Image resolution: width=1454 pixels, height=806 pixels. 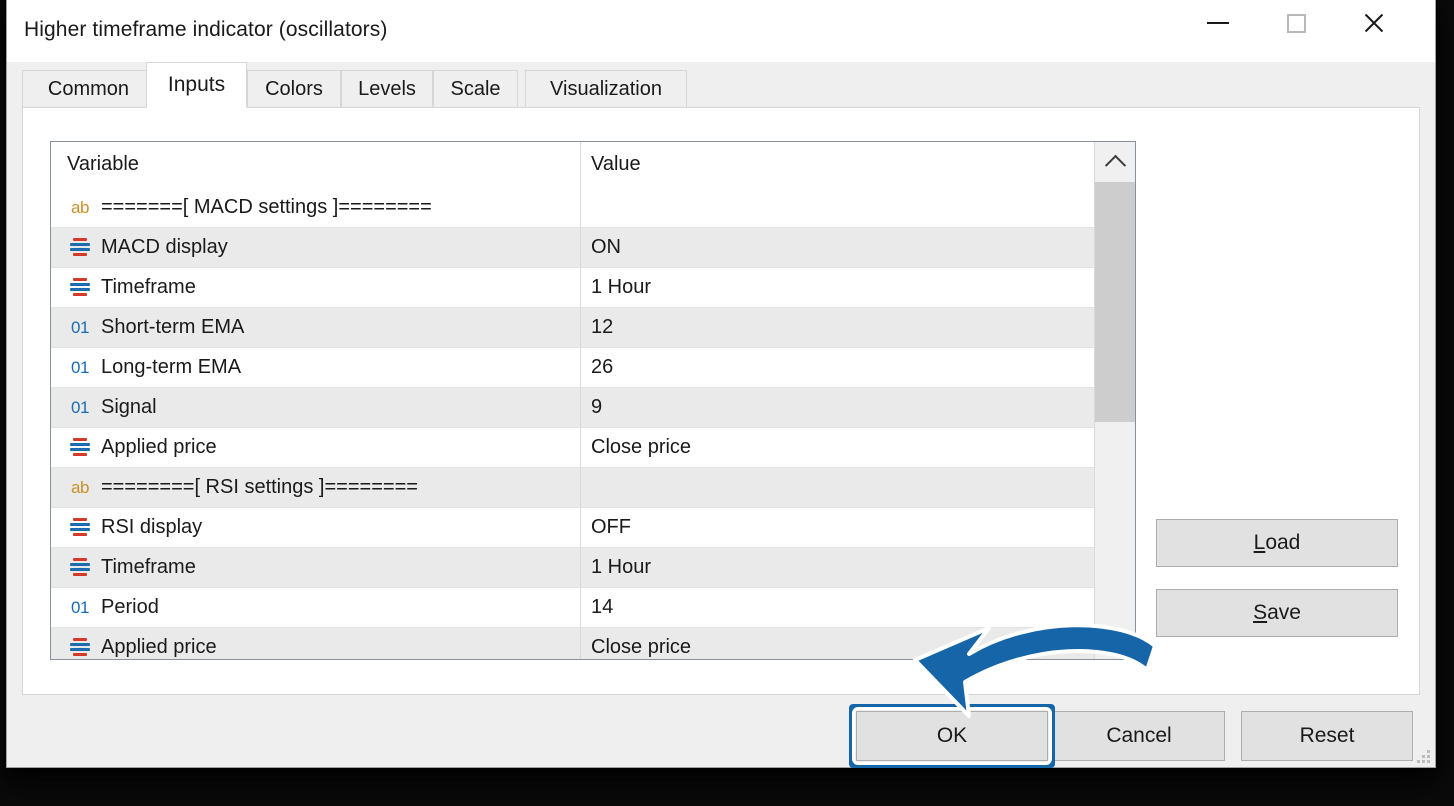 I want to click on reset-label: Reset, so click(x=1327, y=735).